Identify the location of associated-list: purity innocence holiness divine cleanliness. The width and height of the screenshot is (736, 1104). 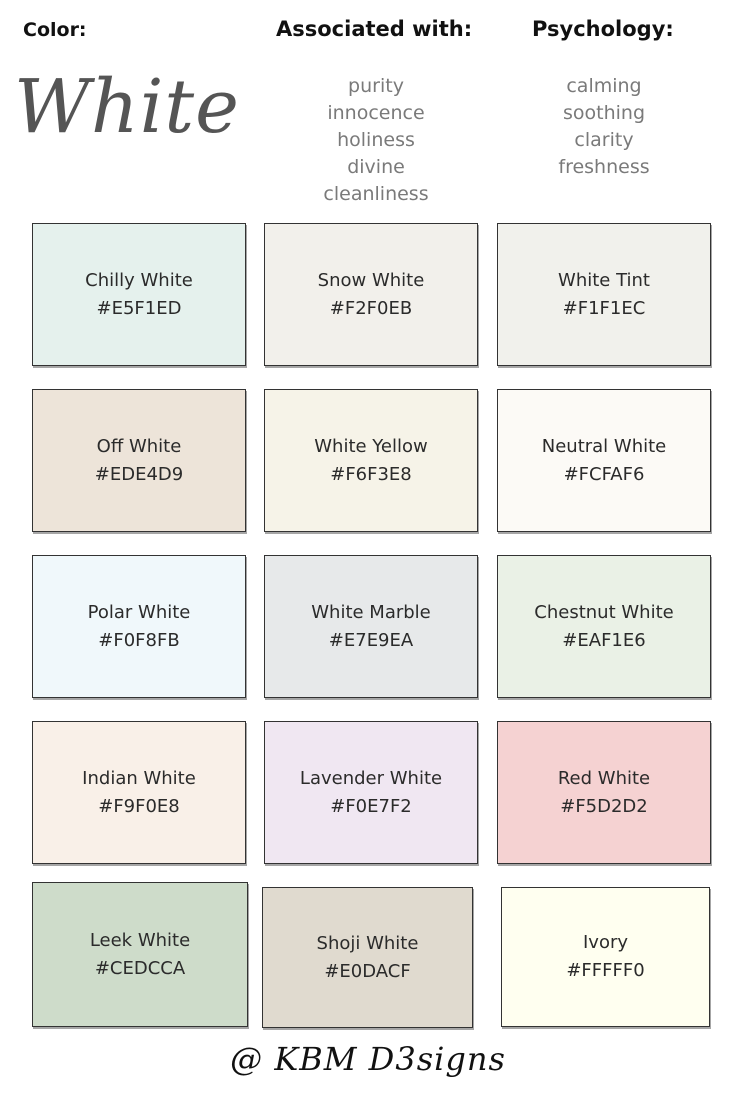
(376, 140).